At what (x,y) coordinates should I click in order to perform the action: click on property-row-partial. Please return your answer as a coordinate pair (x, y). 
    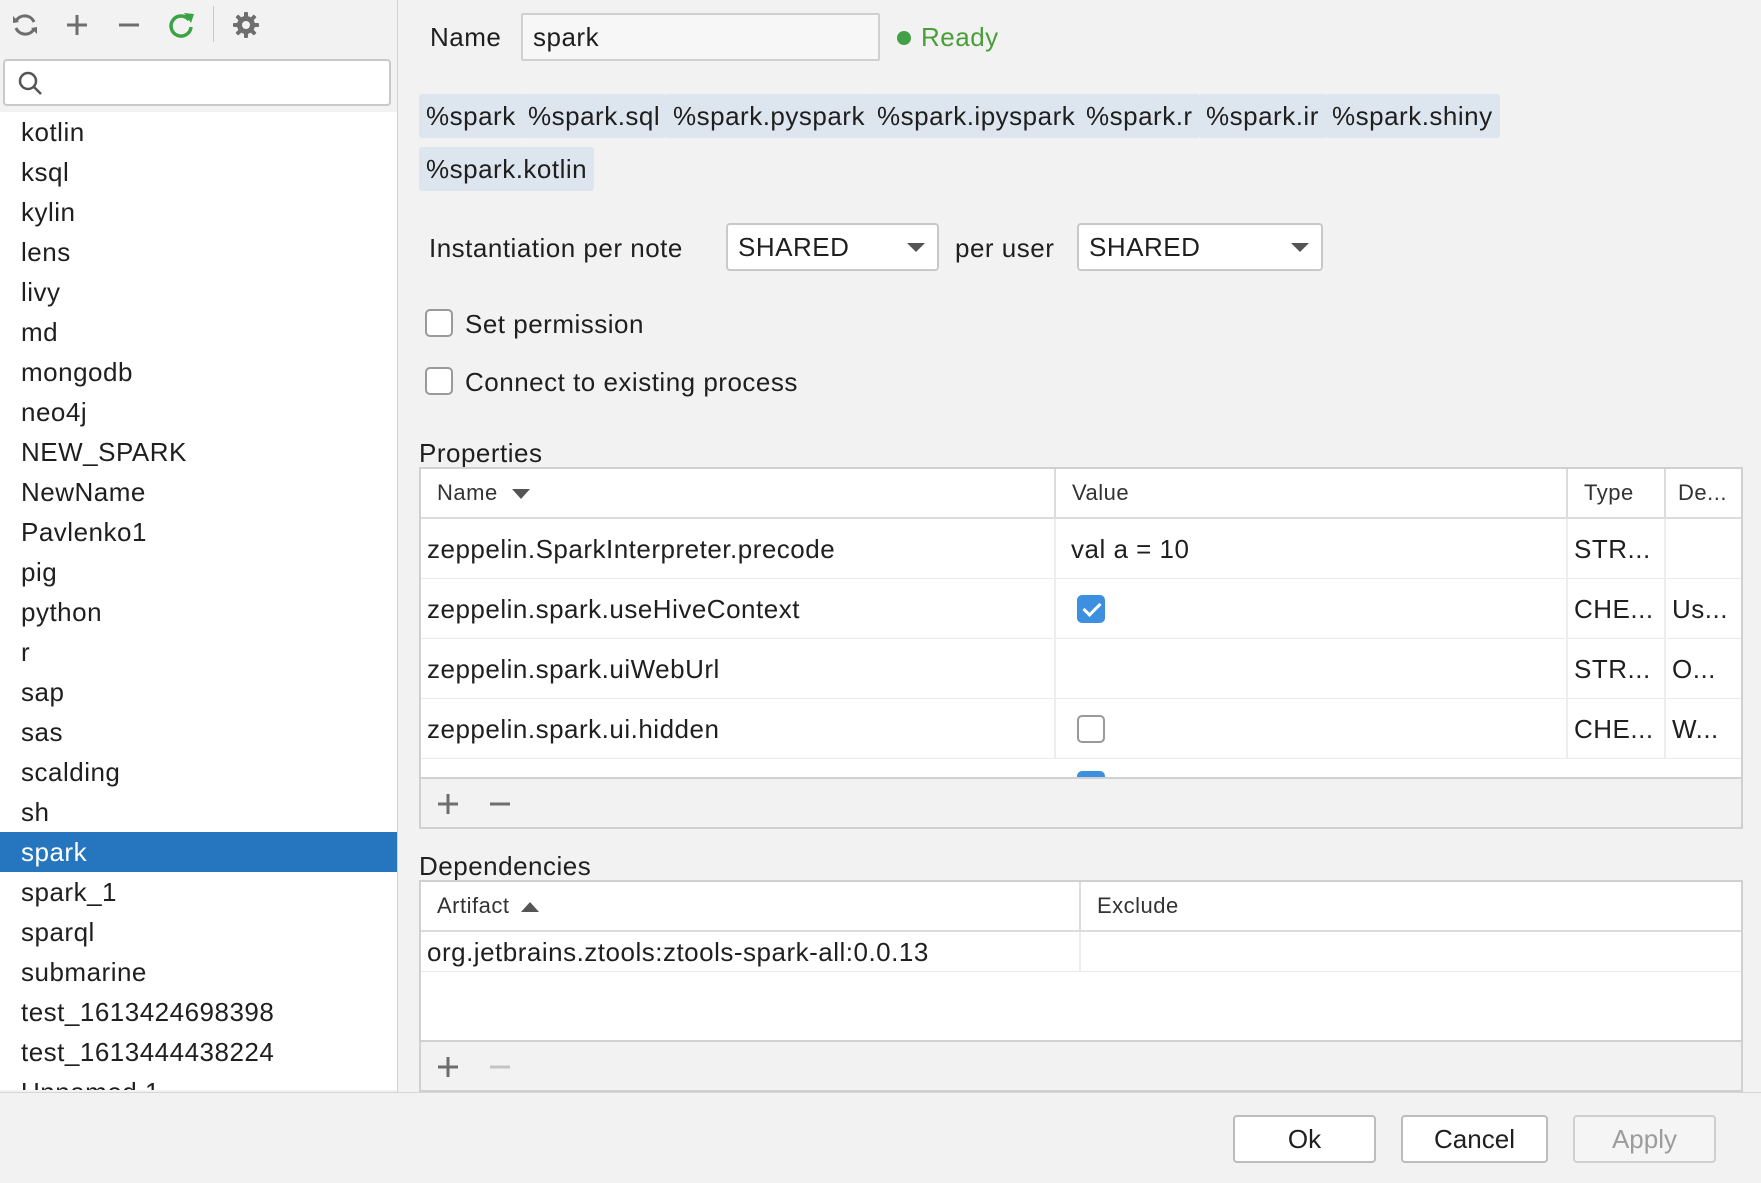
    Looking at the image, I should click on (1081, 768).